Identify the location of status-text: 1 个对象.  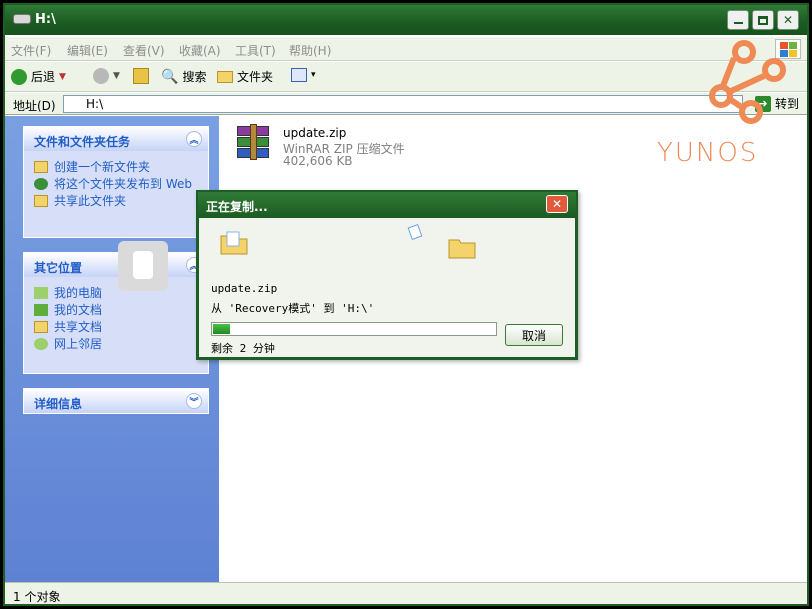
(37, 597).